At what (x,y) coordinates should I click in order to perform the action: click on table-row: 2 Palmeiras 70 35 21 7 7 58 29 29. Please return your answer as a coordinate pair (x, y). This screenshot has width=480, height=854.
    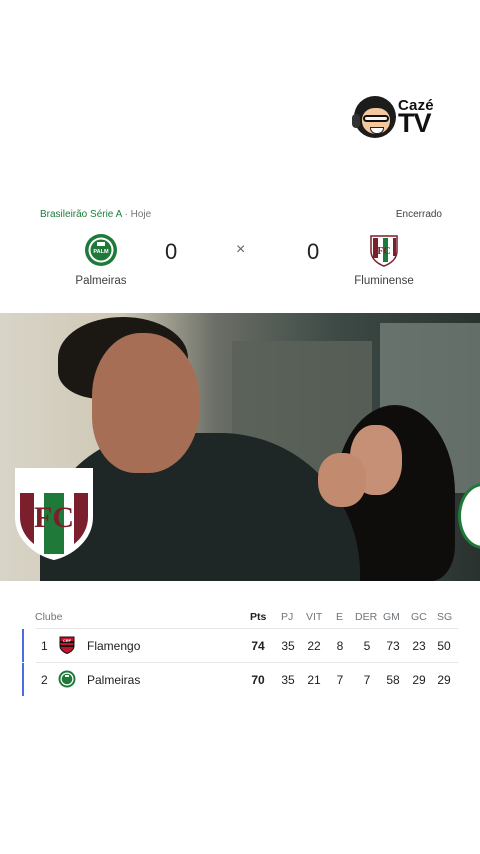
    Looking at the image, I should click on (240, 679).